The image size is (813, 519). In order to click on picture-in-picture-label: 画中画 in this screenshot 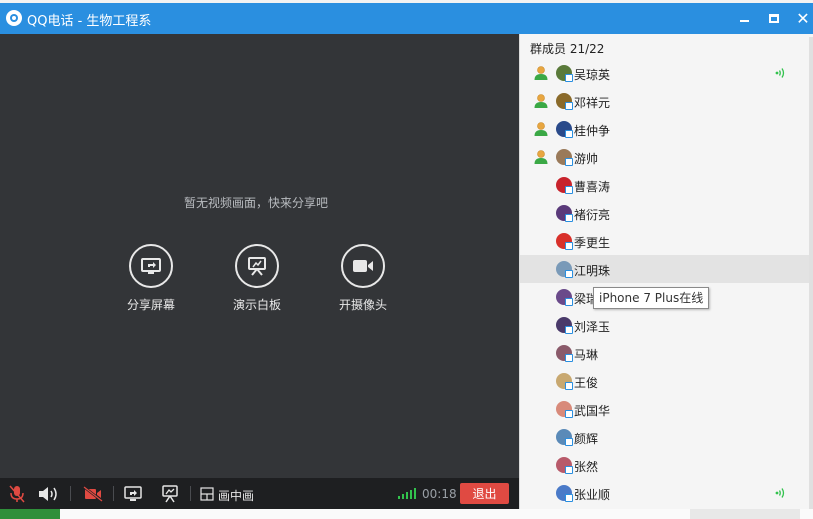, I will do `click(236, 495)`.